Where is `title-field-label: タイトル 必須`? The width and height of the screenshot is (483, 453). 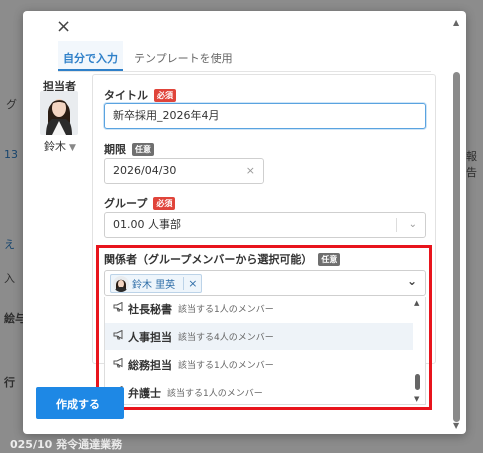
title-field-label: タイトル 必須 is located at coordinates (140, 95).